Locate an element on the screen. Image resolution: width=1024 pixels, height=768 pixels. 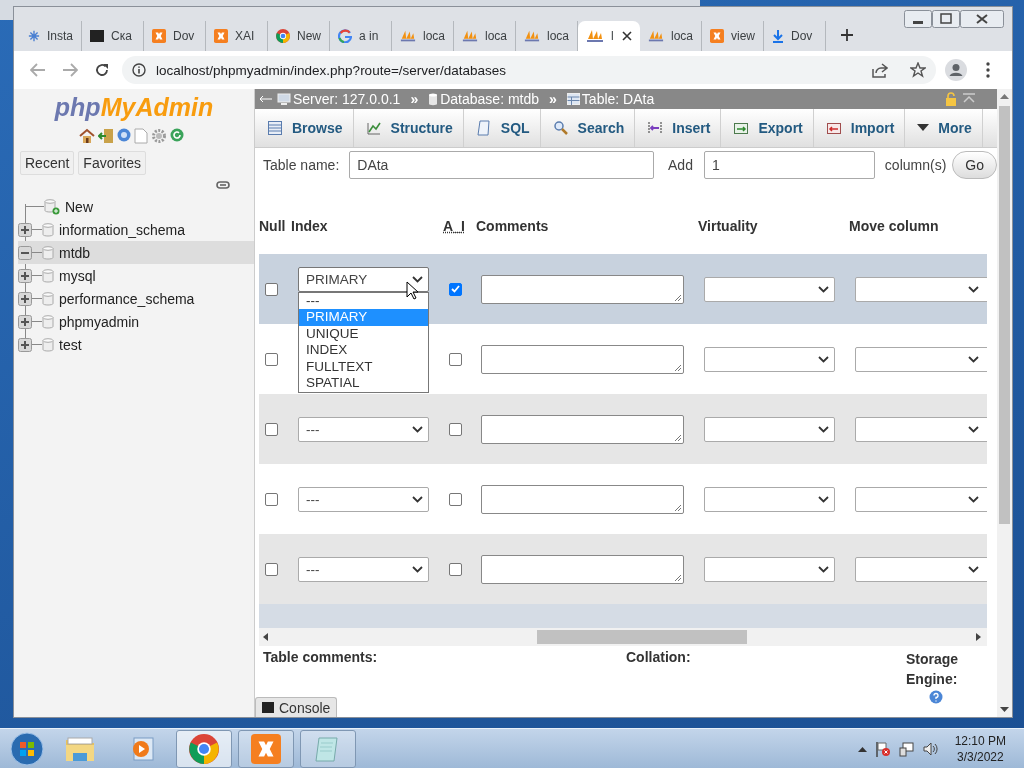
menu-tab: Import is located at coordinates (859, 128).